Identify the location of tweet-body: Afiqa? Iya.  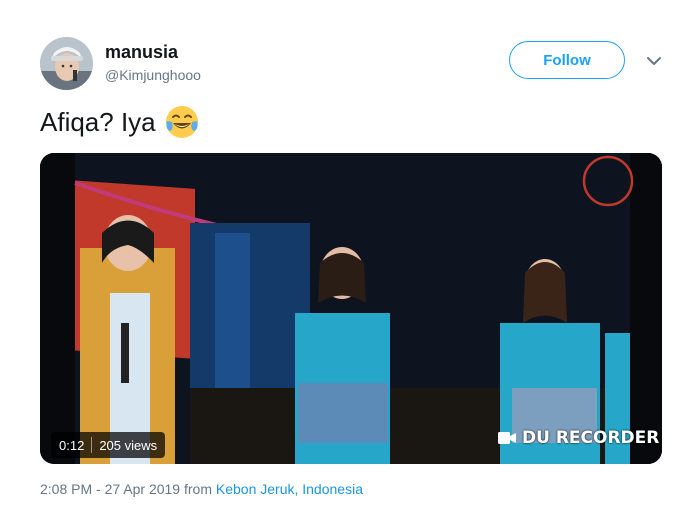
(98, 121).